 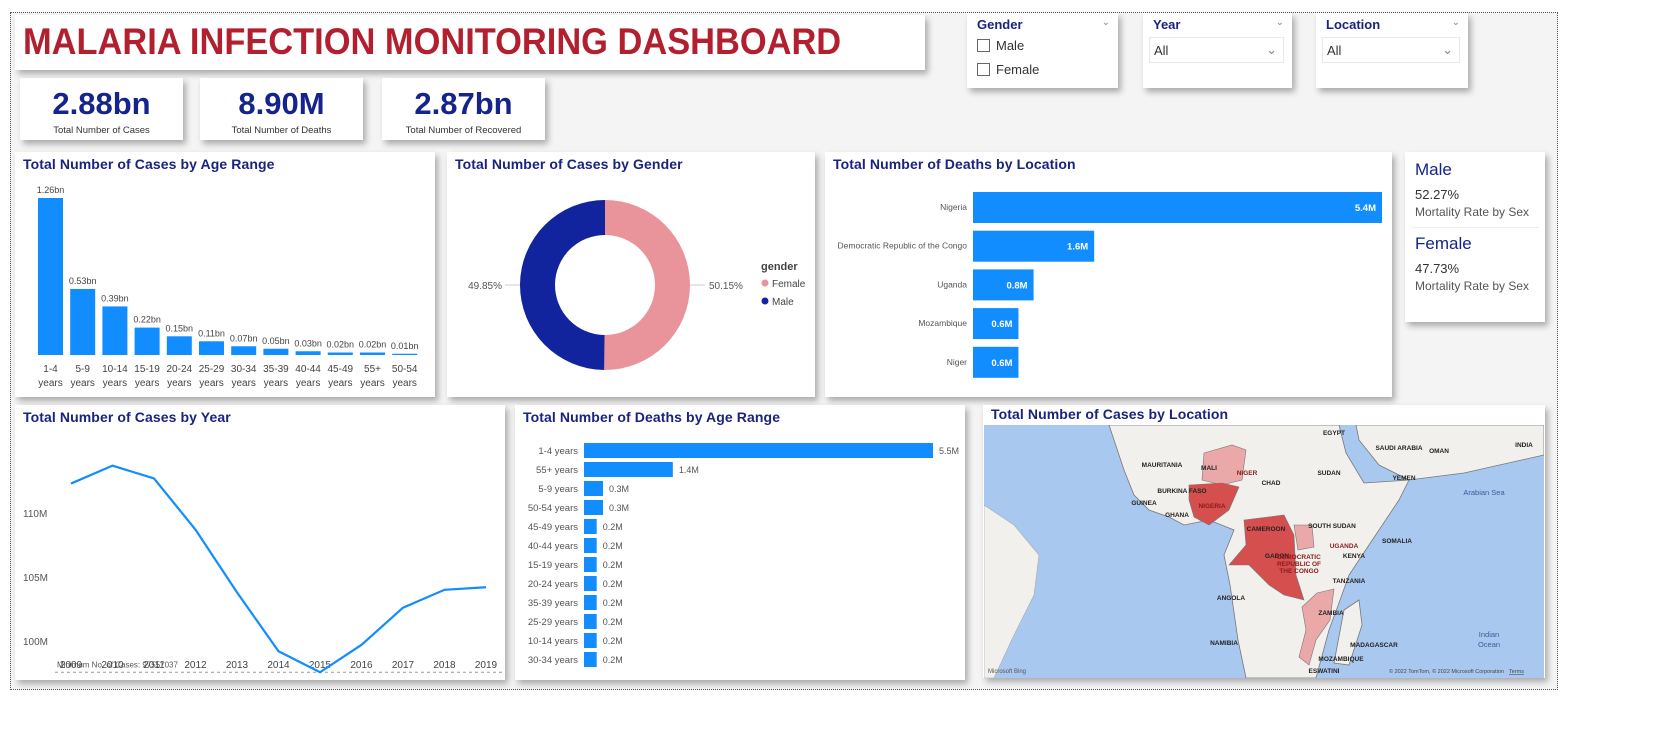 I want to click on chart-title: Total Number of Cases by Location, so click(x=1110, y=414).